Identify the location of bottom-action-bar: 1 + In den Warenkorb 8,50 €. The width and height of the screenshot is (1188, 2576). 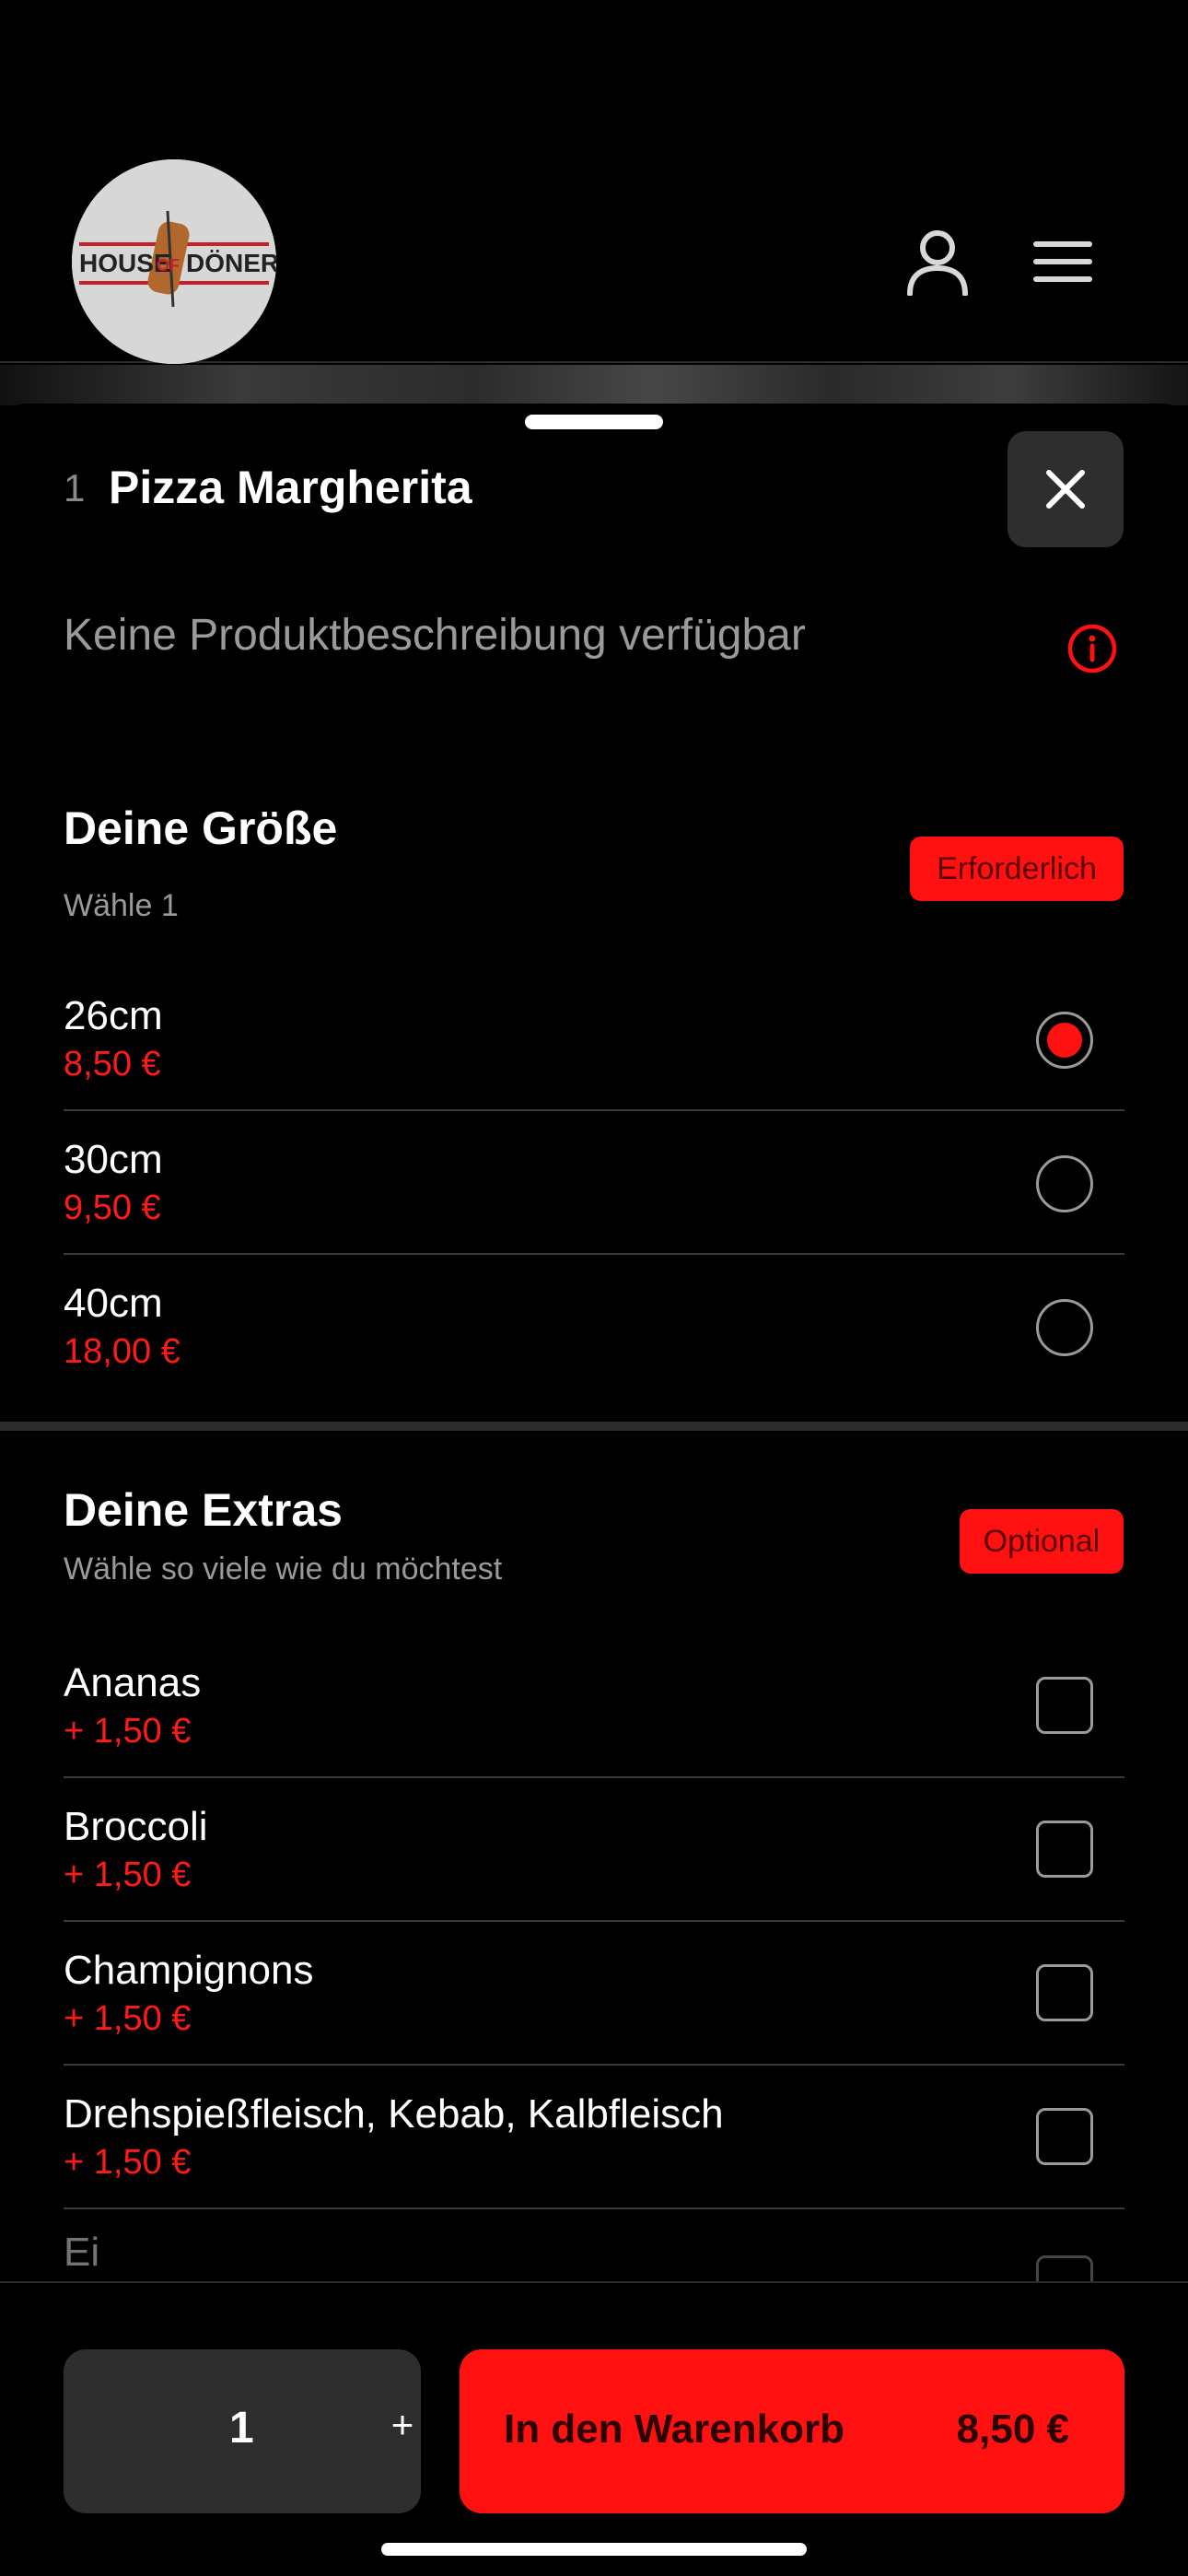
(594, 2428).